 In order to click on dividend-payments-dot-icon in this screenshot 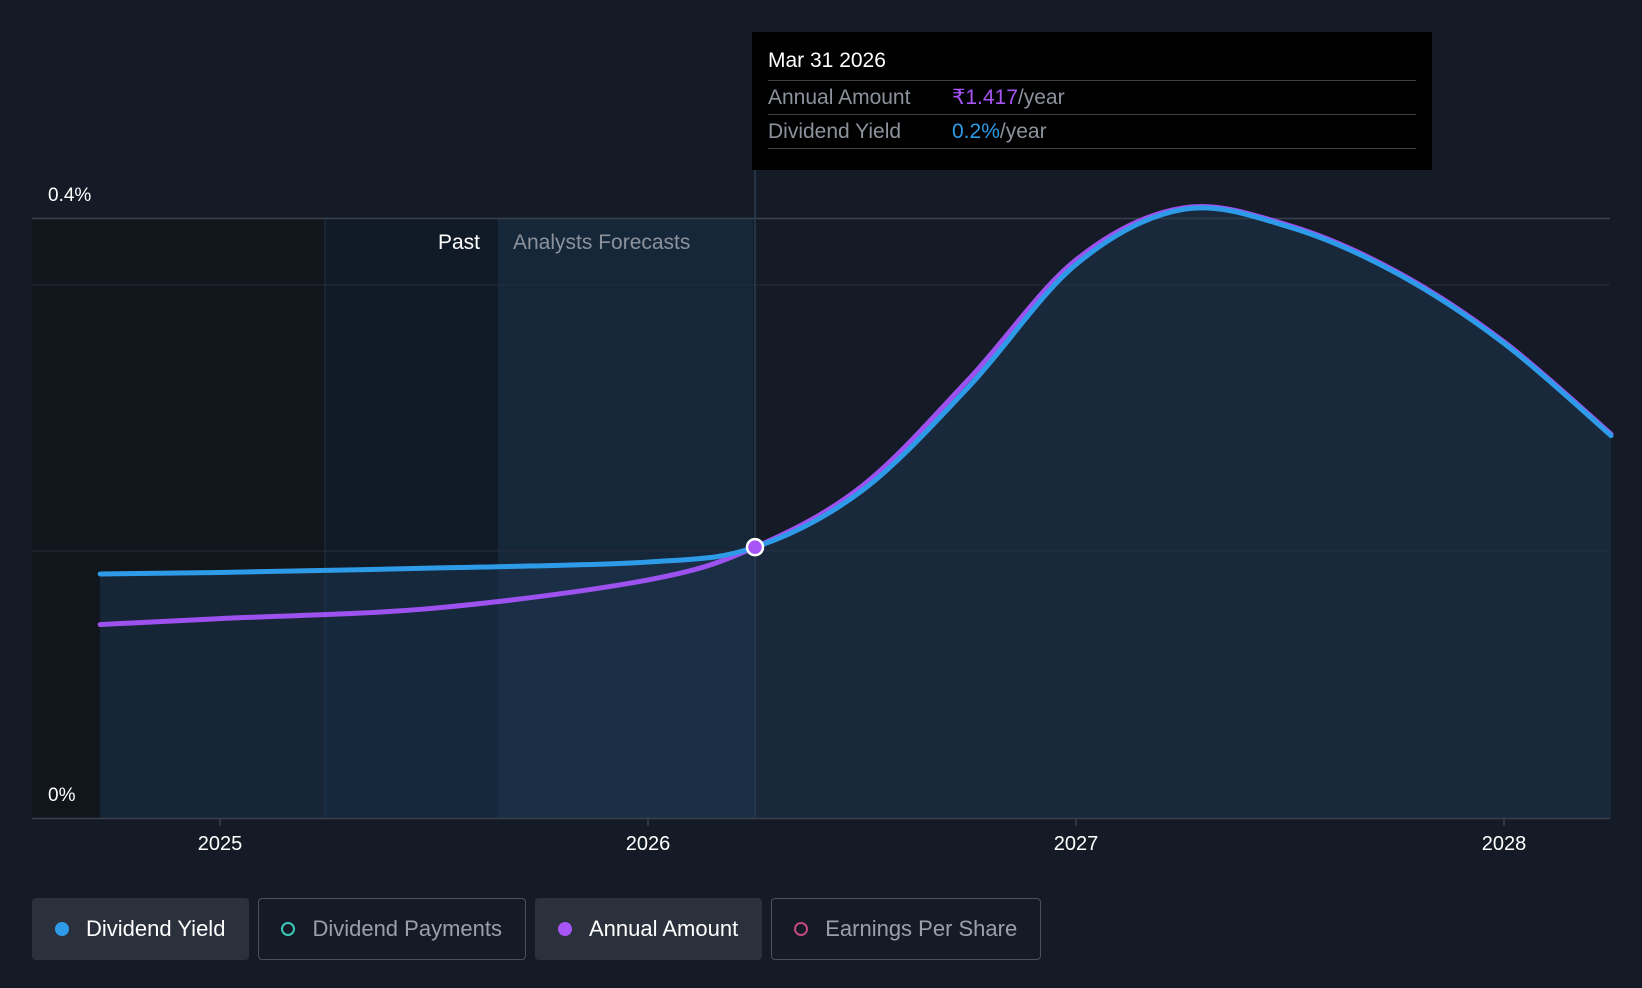, I will do `click(288, 929)`.